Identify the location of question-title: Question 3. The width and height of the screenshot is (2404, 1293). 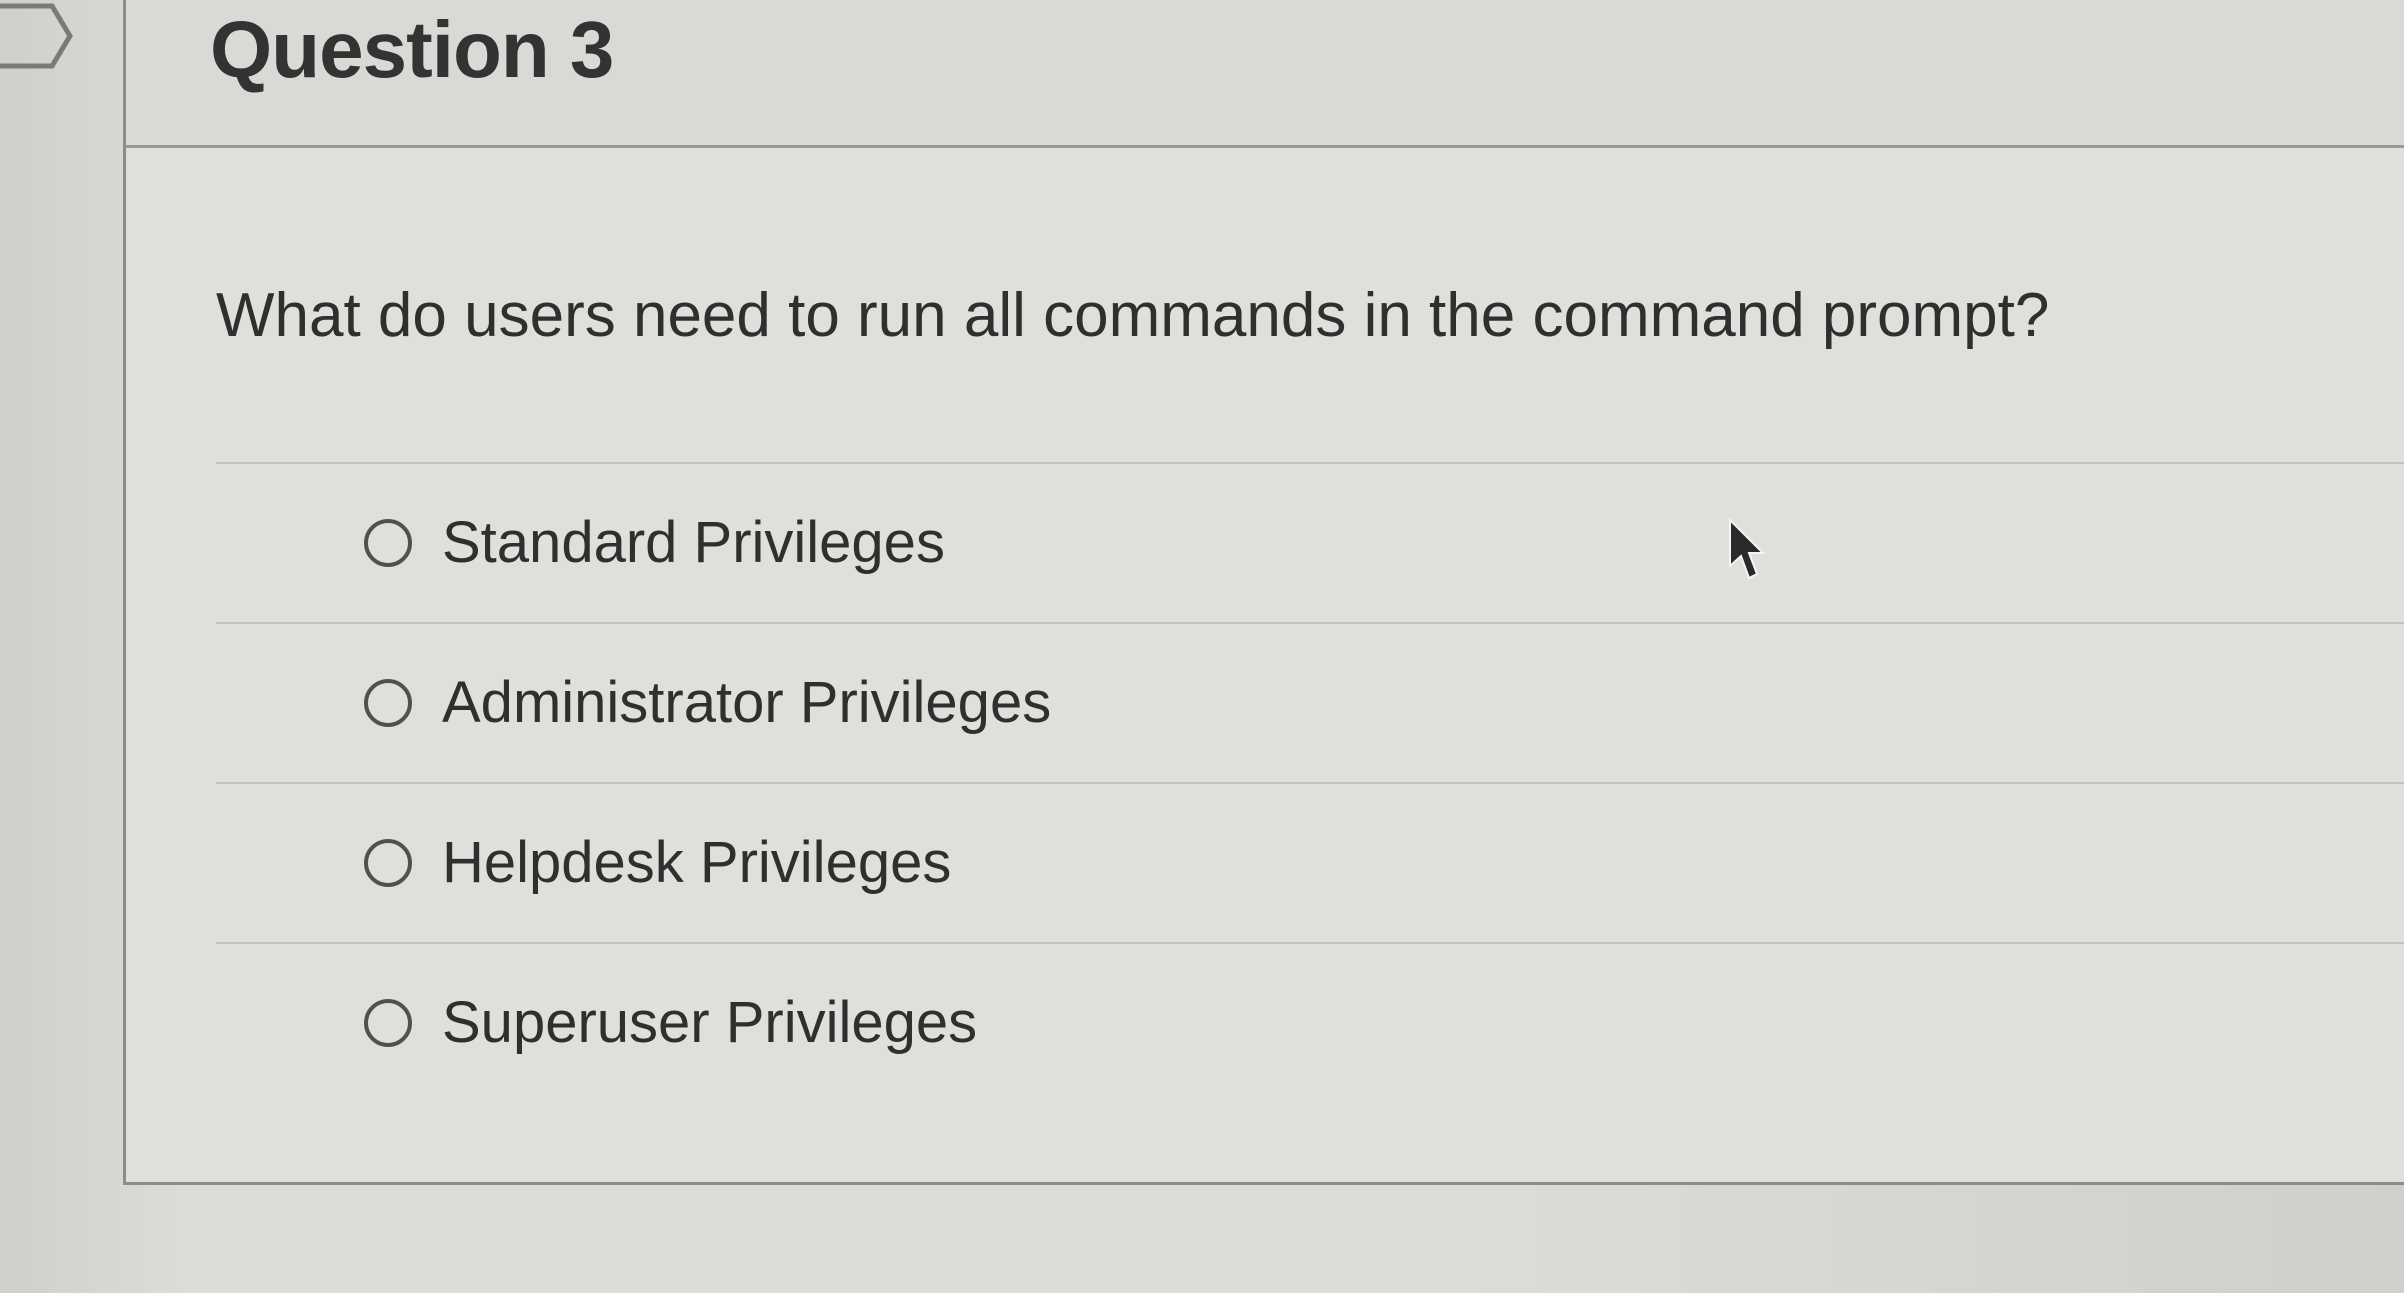
(412, 49).